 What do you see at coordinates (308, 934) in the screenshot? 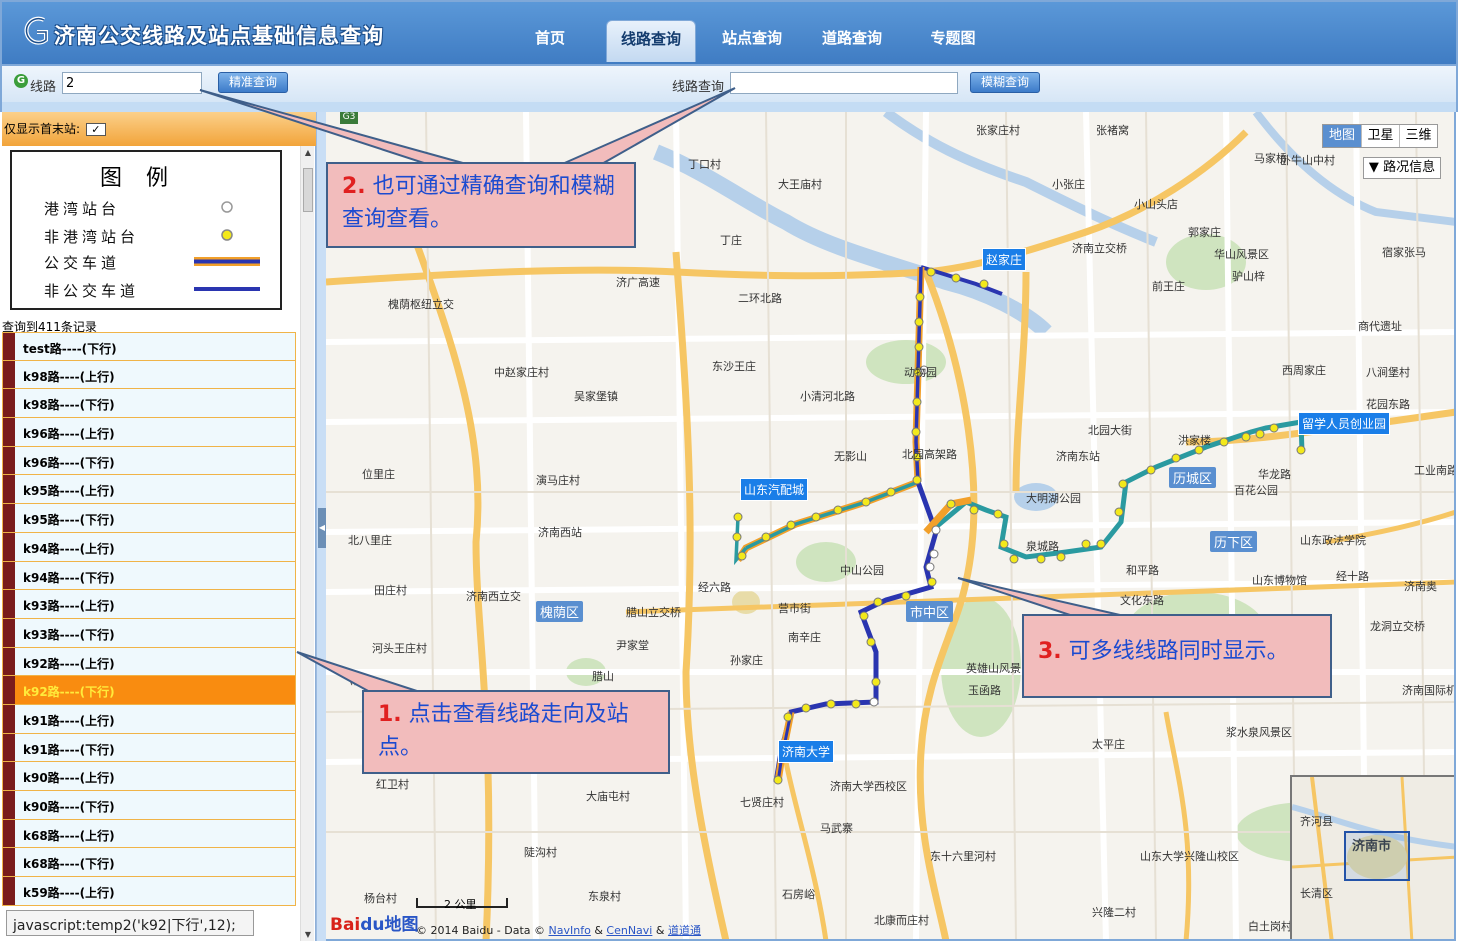
I see `scroll-down-icon: ▼` at bounding box center [308, 934].